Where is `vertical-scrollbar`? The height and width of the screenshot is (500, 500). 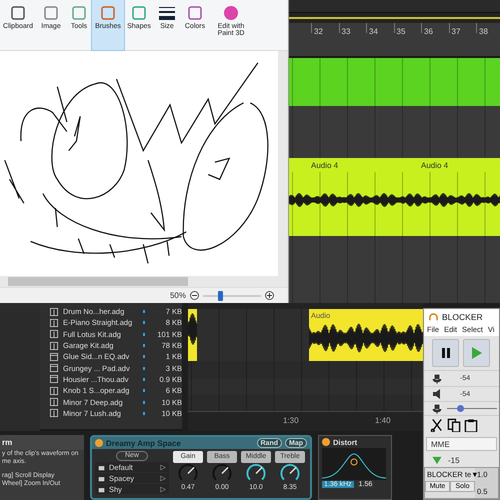 vertical-scrollbar is located at coordinates (283, 169).